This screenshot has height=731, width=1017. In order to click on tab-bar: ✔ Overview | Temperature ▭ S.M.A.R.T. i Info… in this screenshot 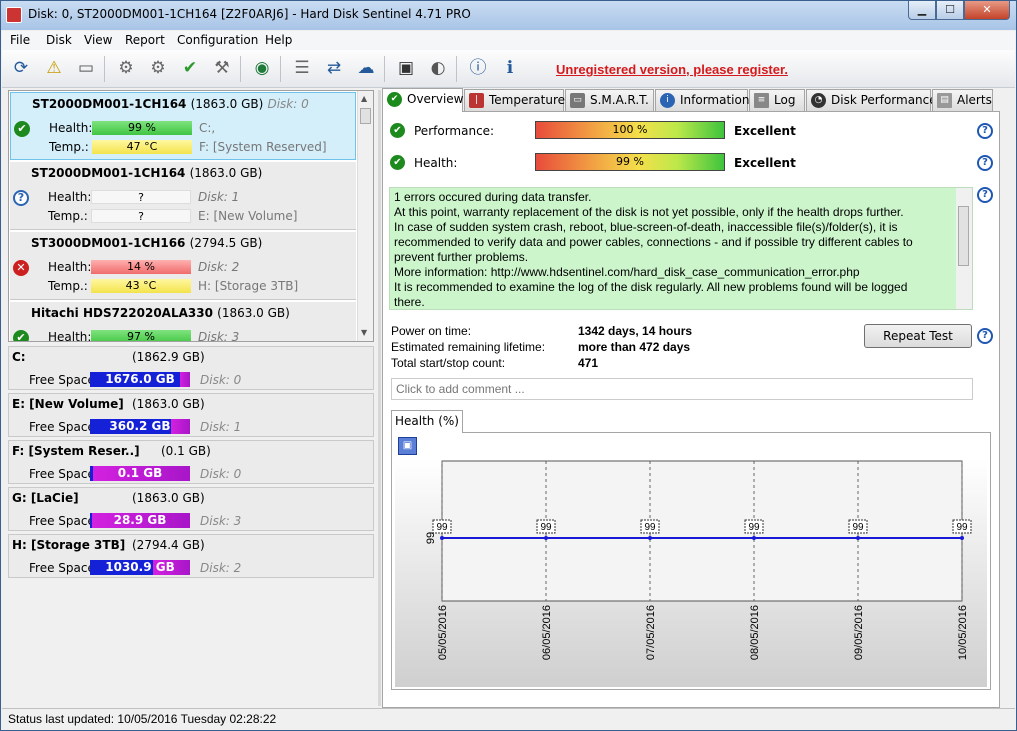, I will do `click(691, 100)`.